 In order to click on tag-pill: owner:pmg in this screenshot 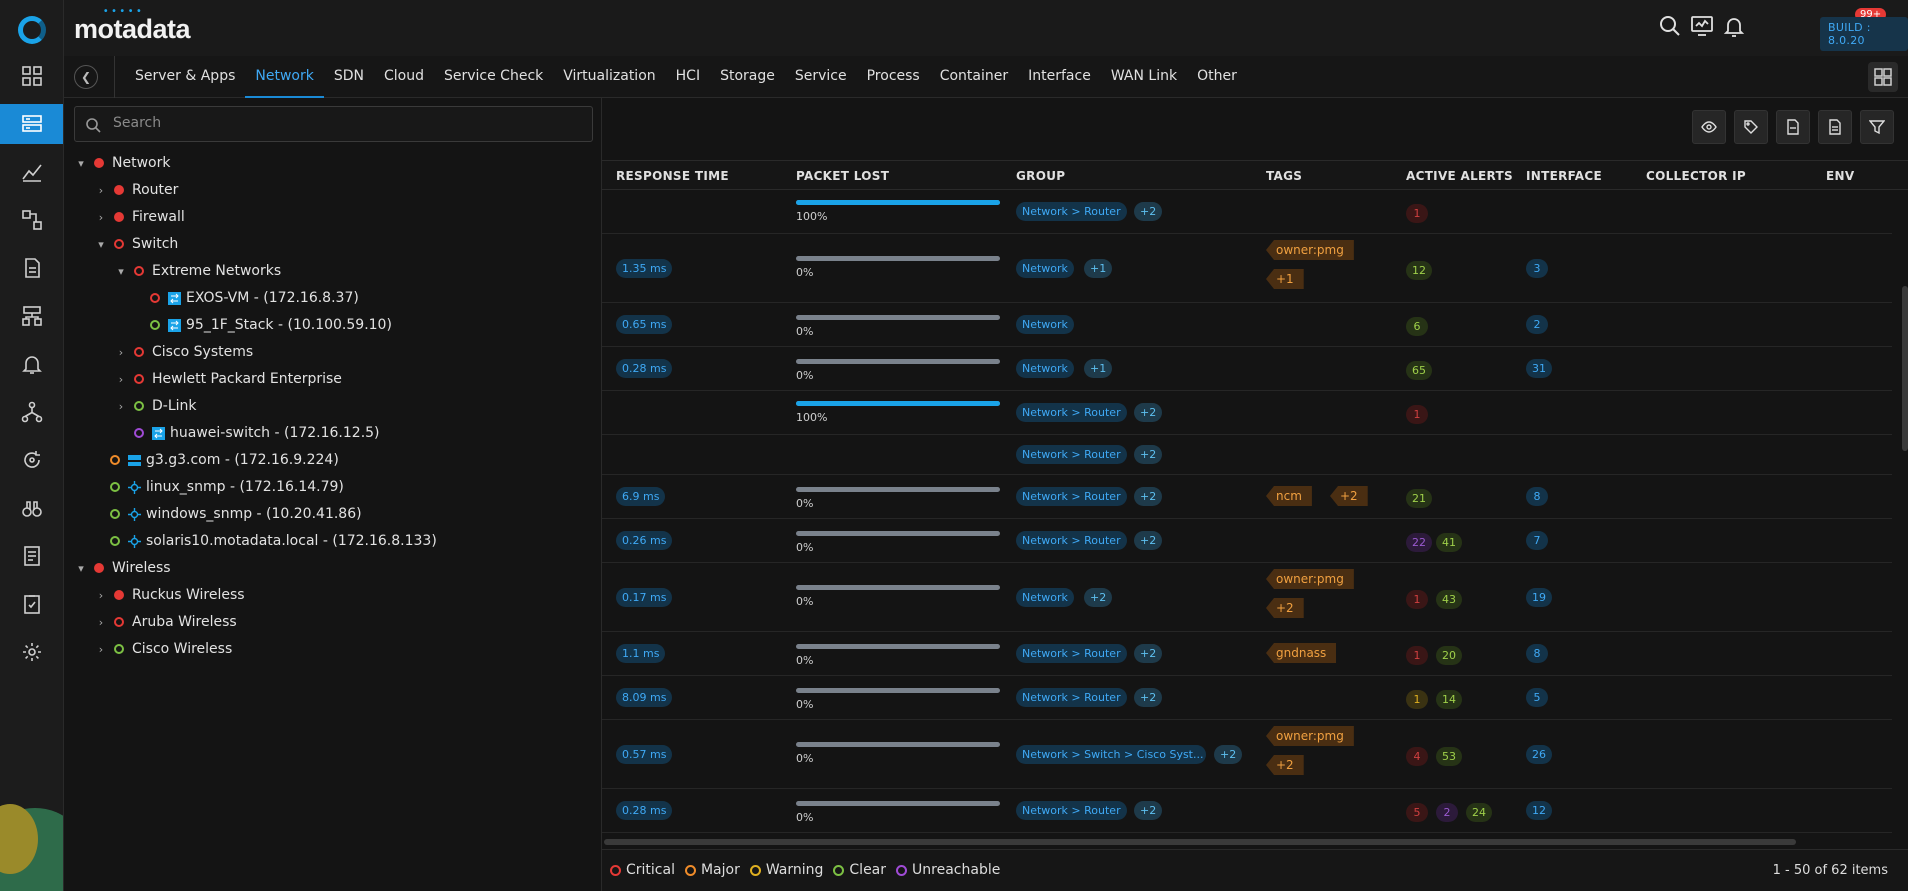, I will do `click(1310, 736)`.